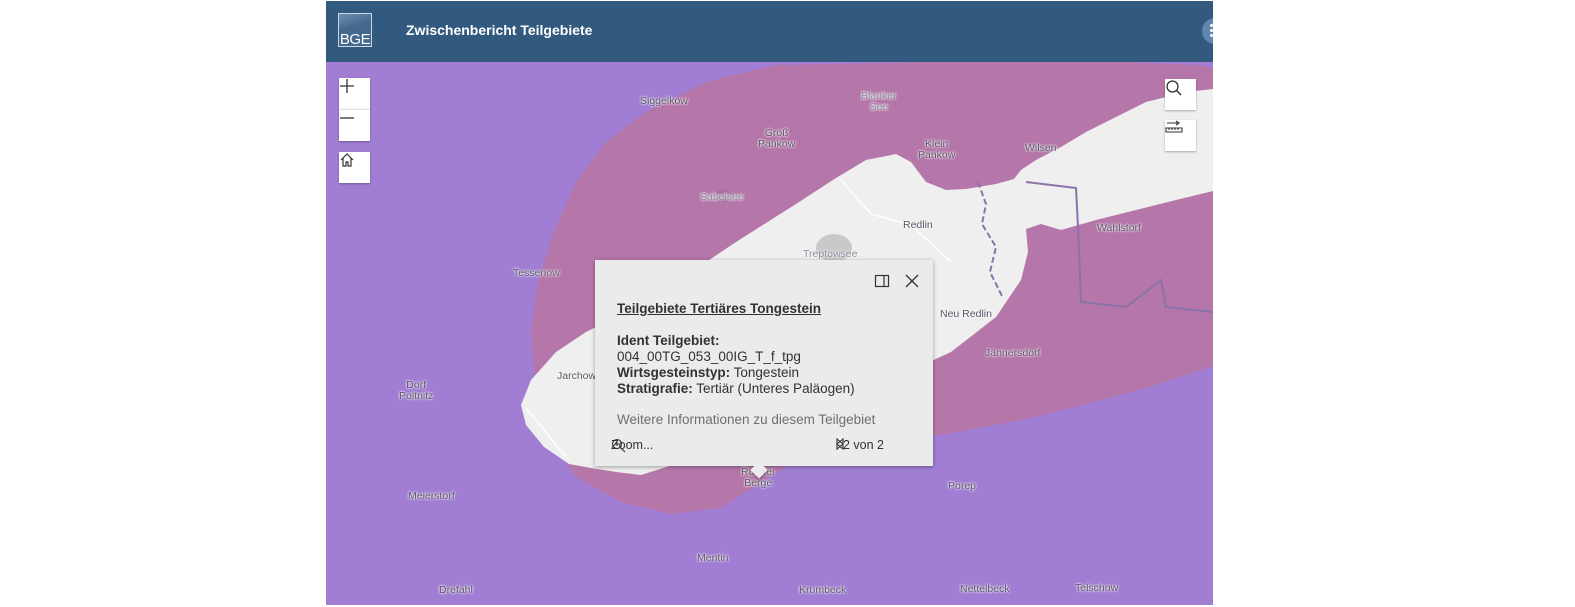 The width and height of the screenshot is (1575, 607). Describe the element at coordinates (355, 30) in the screenshot. I see `bge-logo: BGE` at that location.